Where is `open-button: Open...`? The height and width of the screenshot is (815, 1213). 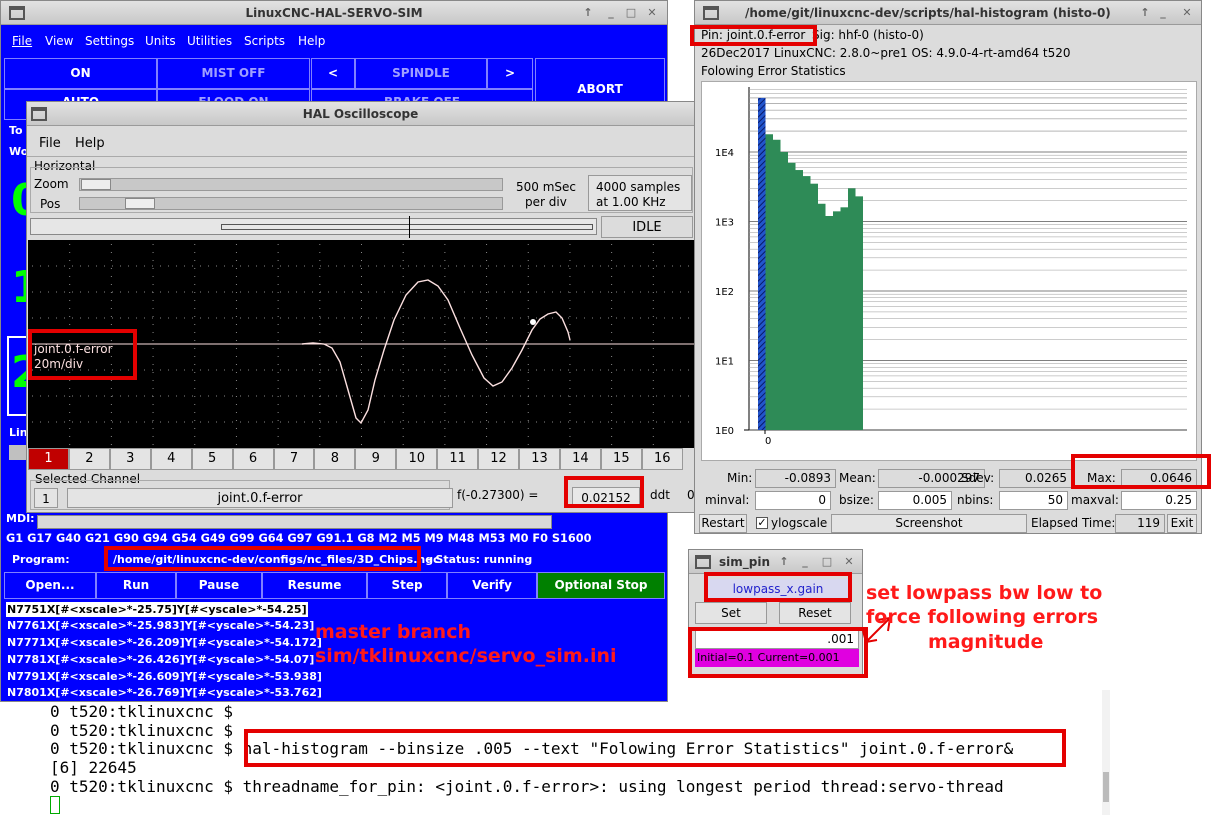 open-button: Open... is located at coordinates (50, 585).